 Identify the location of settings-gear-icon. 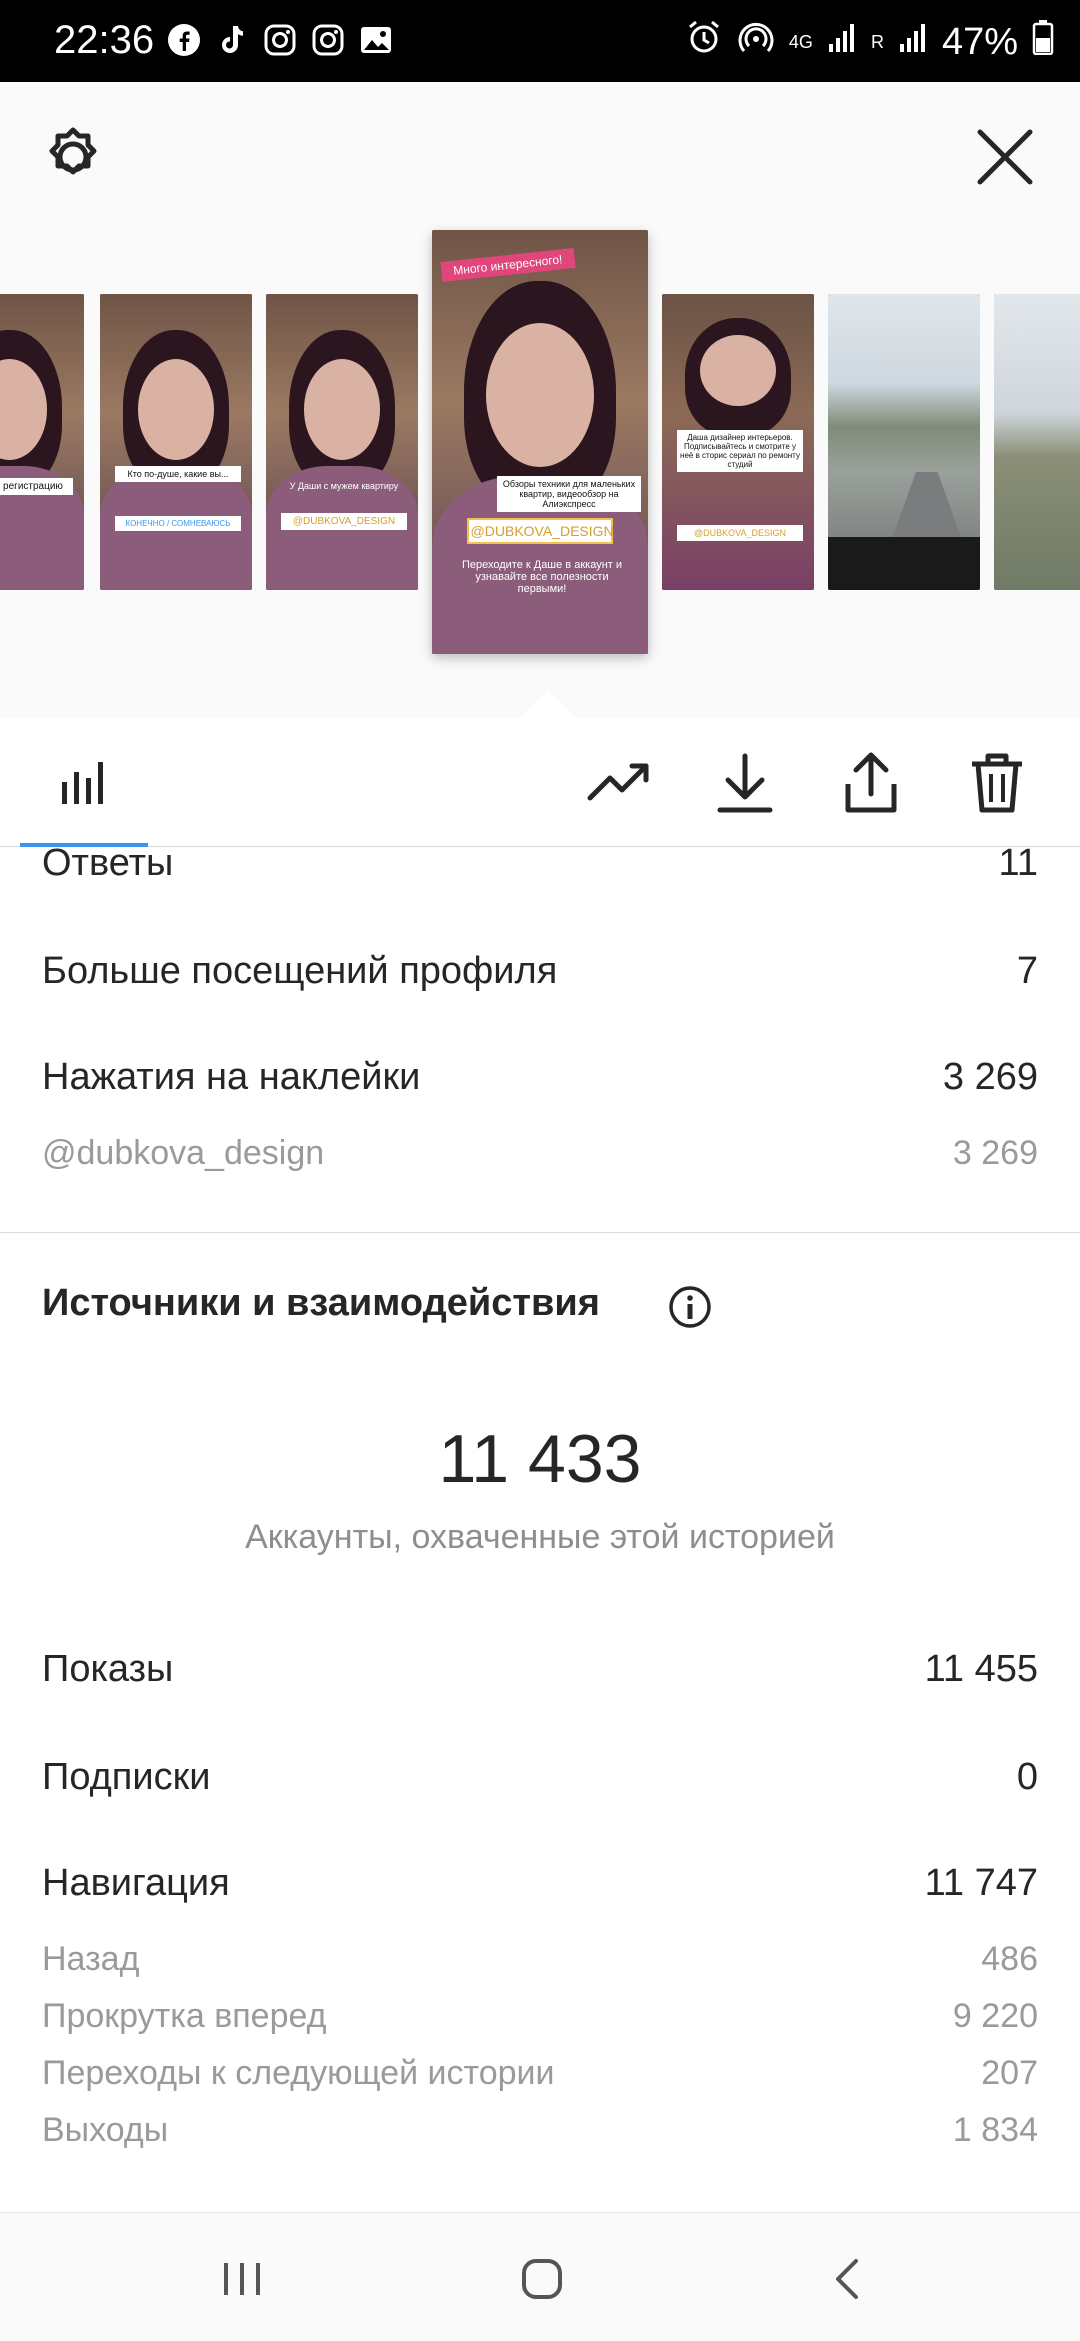
(73, 157).